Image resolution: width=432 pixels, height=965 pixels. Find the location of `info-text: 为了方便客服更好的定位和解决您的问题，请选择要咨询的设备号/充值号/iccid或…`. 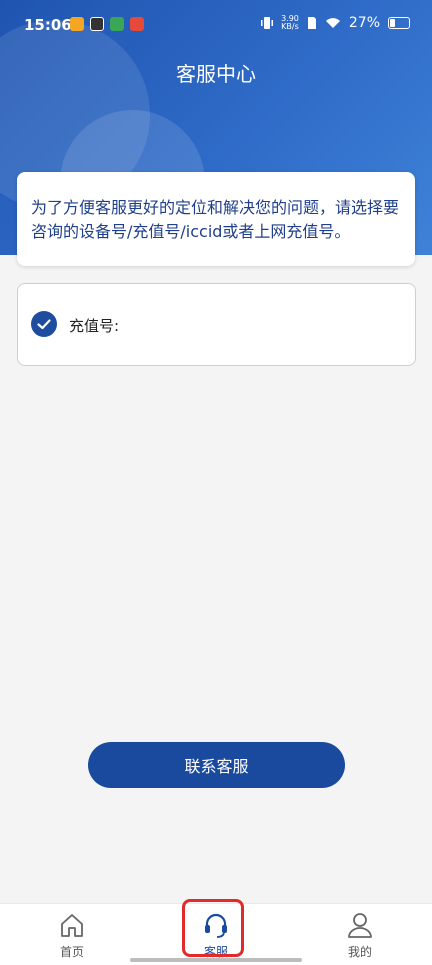

info-text: 为了方便客服更好的定位和解决您的问题，请选择要咨询的设备号/充值号/iccid或… is located at coordinates (215, 219).